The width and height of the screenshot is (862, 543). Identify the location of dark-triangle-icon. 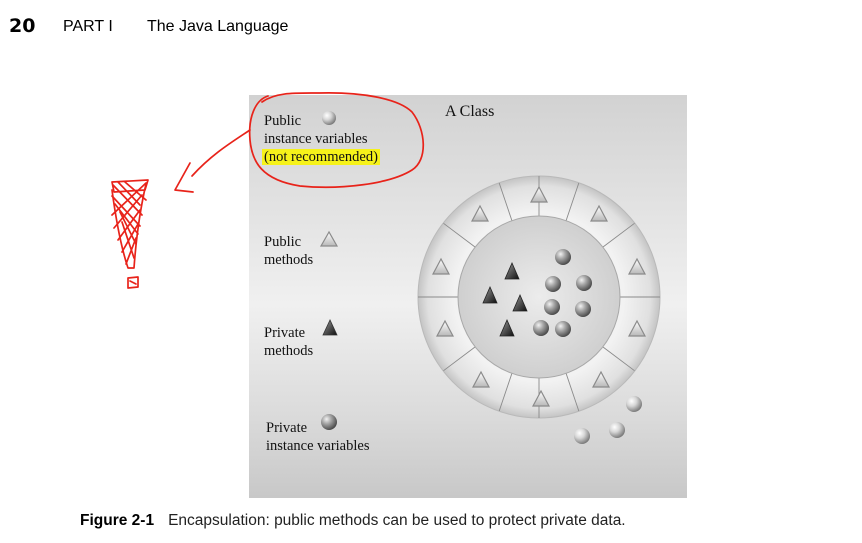
(330, 327).